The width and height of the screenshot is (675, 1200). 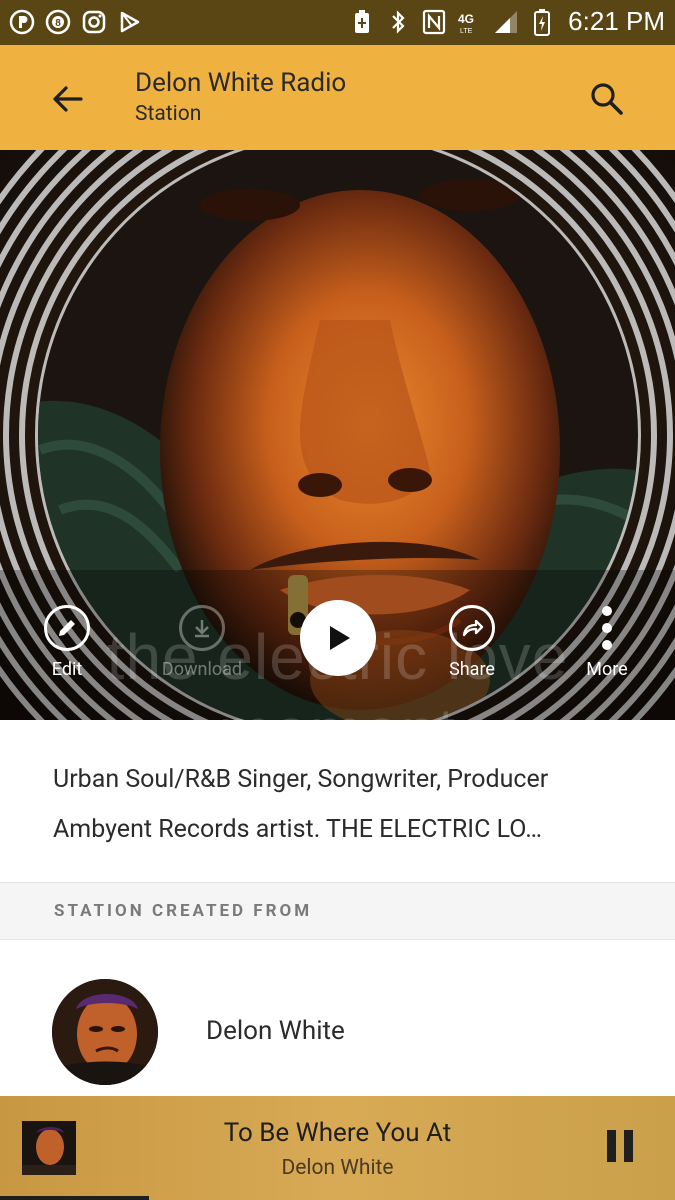 I want to click on artist-avatar-image, so click(x=105, y=1032).